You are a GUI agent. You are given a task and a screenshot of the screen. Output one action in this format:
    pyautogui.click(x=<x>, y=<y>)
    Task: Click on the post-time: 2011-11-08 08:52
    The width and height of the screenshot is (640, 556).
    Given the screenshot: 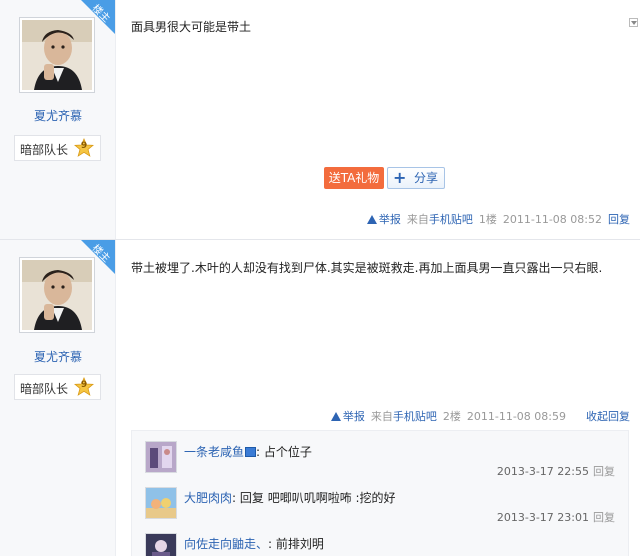 What is the action you would take?
    pyautogui.click(x=552, y=219)
    